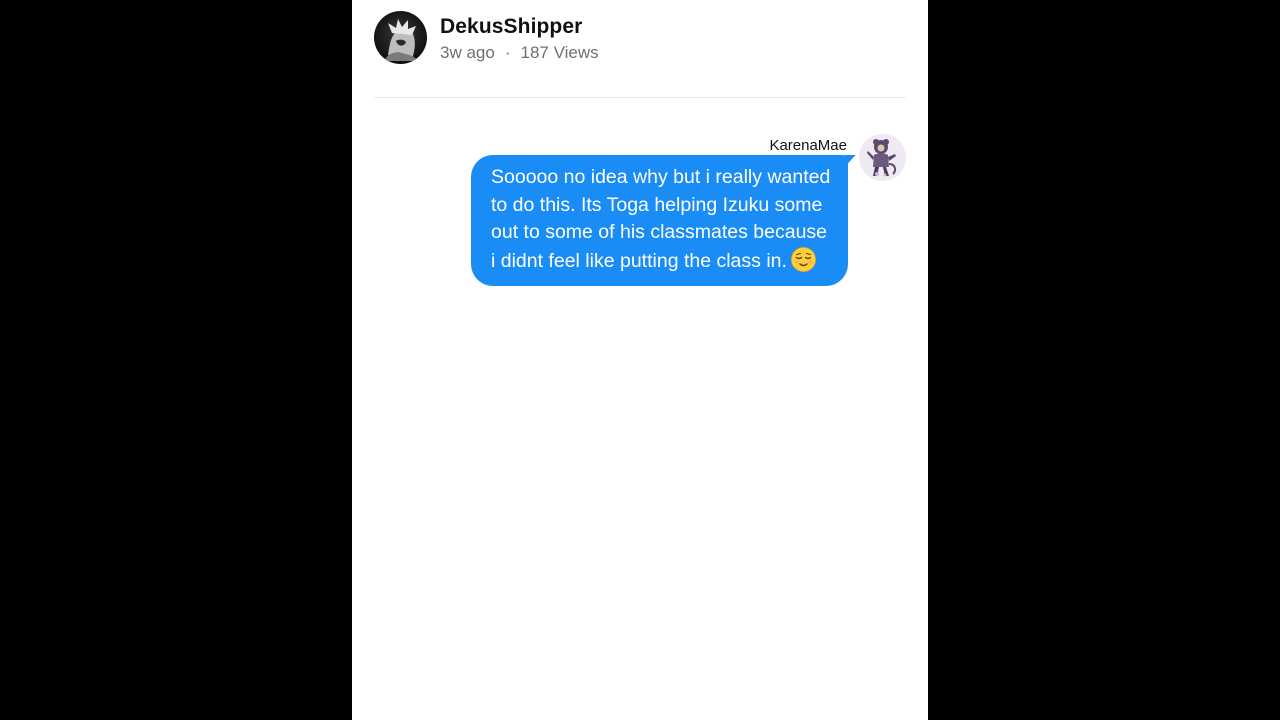  What do you see at coordinates (640, 41) in the screenshot?
I see `post-header: DekusShipper 3w ago · 187 Views` at bounding box center [640, 41].